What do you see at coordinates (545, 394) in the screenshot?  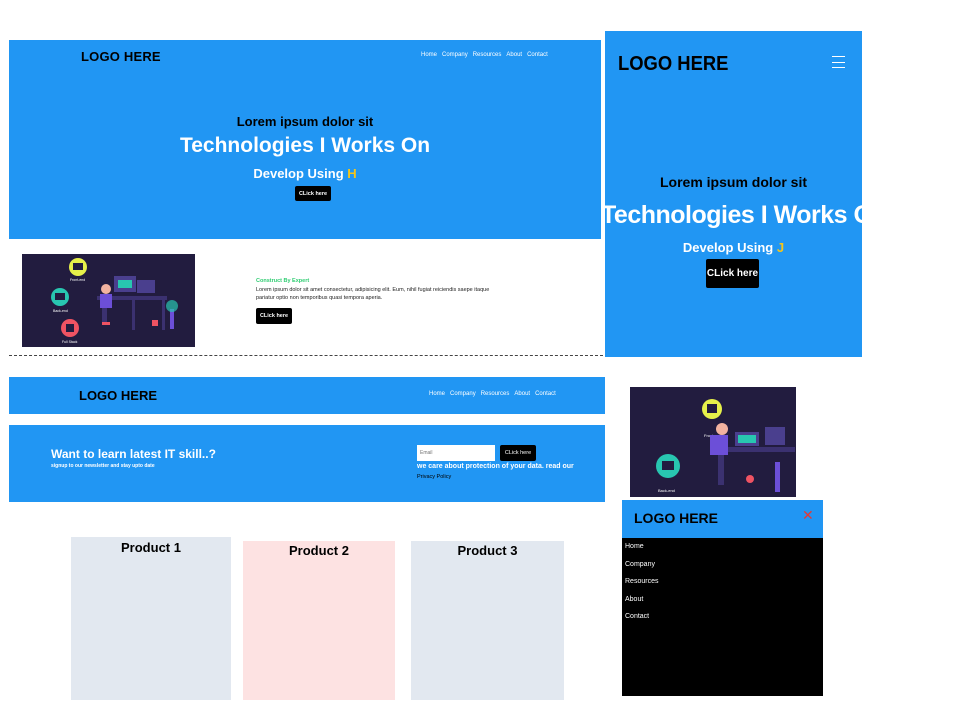 I see `navbar-contact: Contact` at bounding box center [545, 394].